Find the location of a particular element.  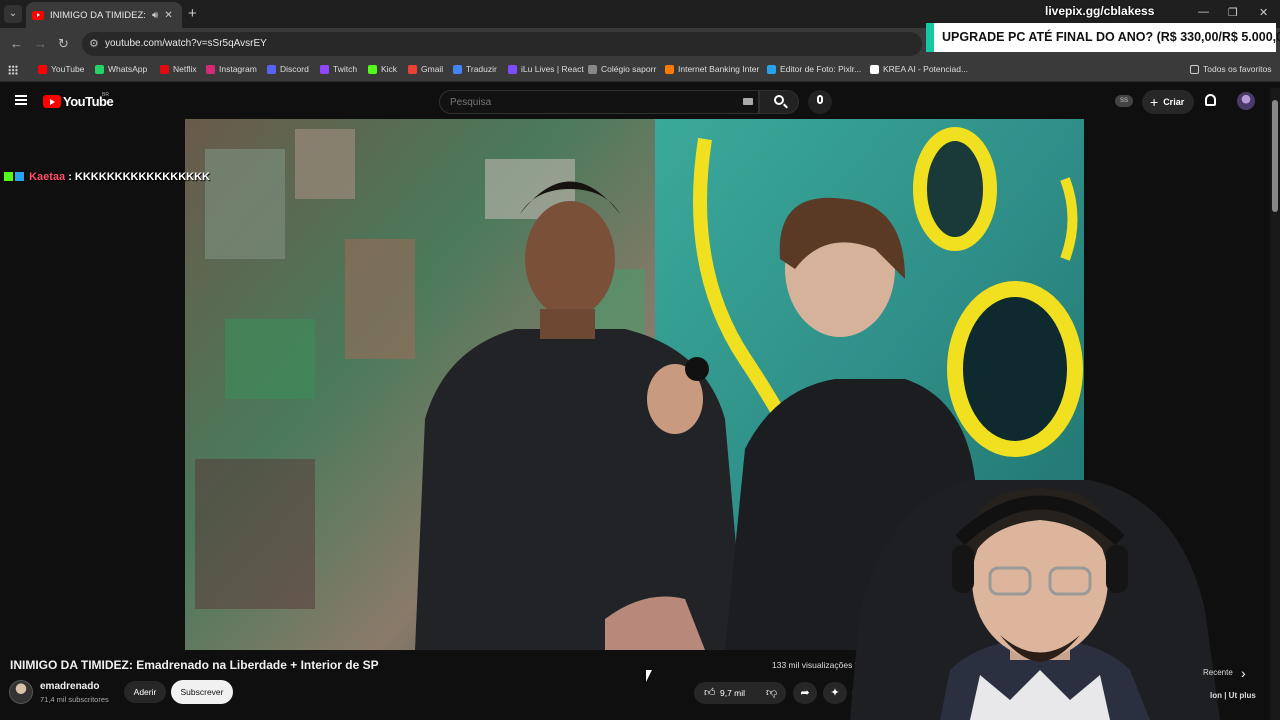

search-input is located at coordinates (599, 102).